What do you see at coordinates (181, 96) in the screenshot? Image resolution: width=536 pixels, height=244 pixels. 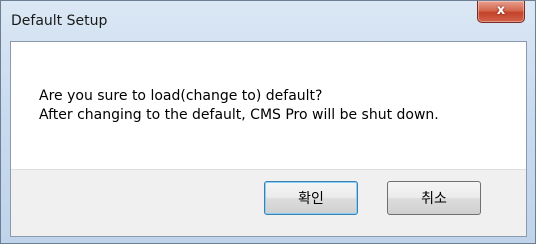 I see `message-line-1: Are you sure to load(change to) default?` at bounding box center [181, 96].